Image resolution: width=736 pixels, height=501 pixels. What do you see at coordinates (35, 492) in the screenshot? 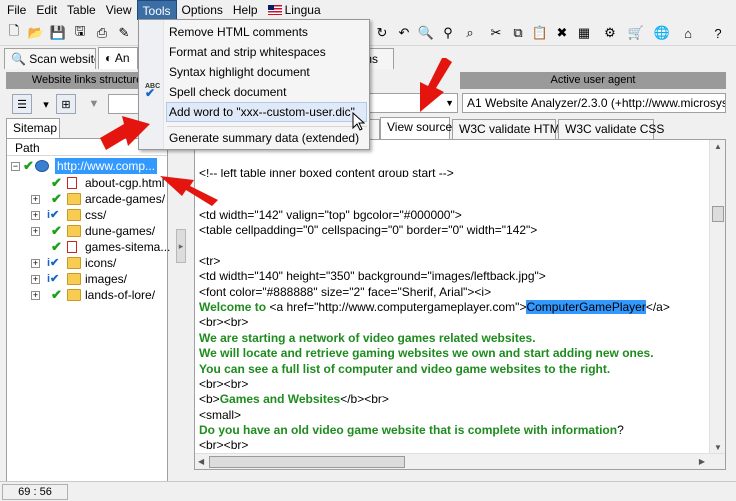
I see `cursor-position: 69 : 56` at bounding box center [35, 492].